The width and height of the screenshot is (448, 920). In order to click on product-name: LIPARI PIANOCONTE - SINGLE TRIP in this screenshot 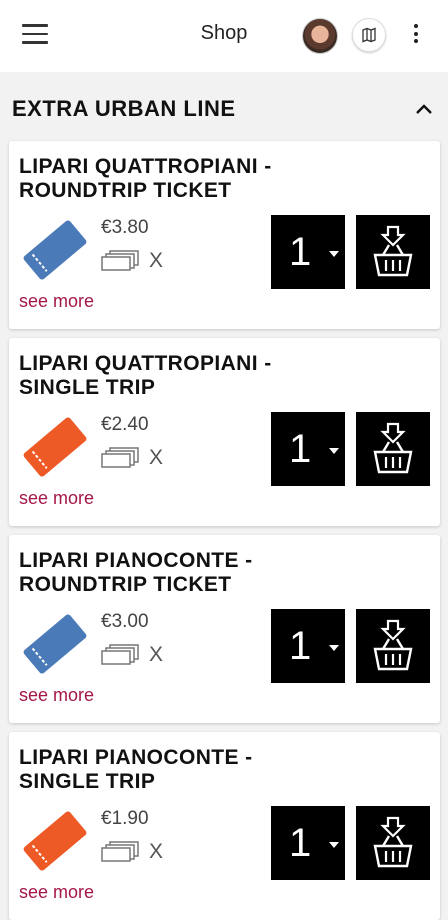, I will do `click(136, 769)`.